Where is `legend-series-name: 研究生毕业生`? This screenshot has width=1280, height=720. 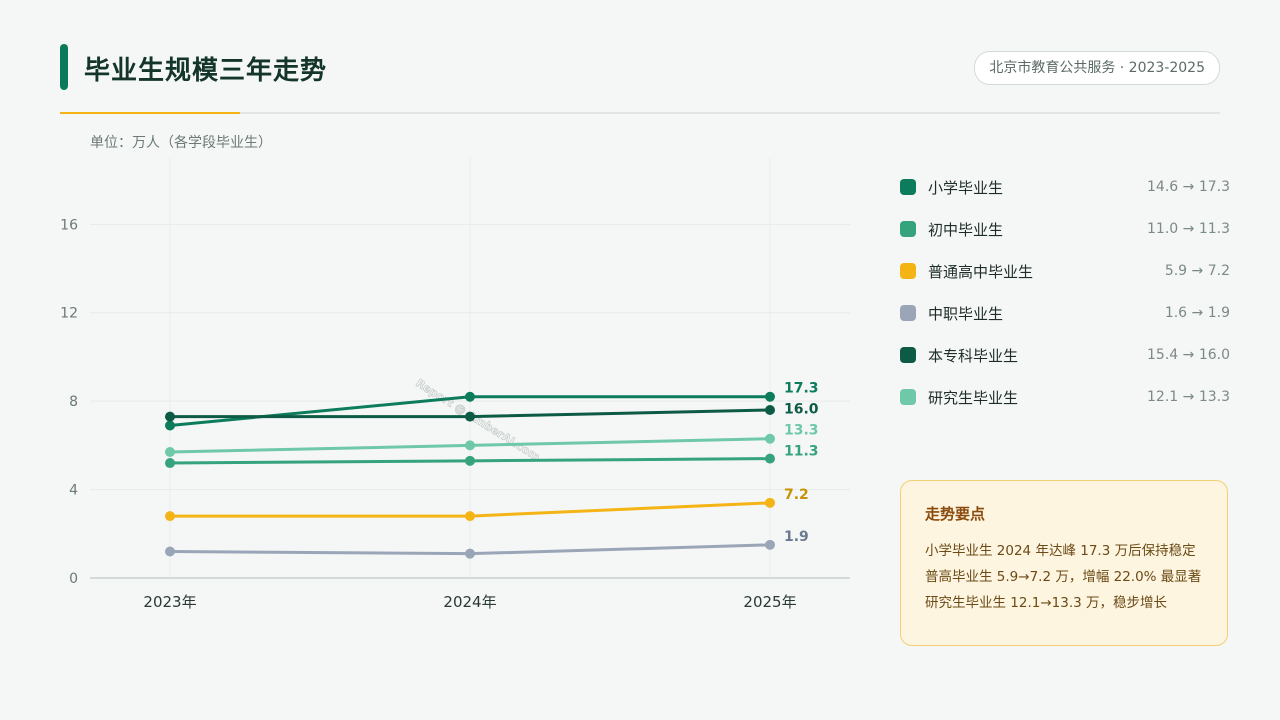 legend-series-name: 研究生毕业生 is located at coordinates (973, 397).